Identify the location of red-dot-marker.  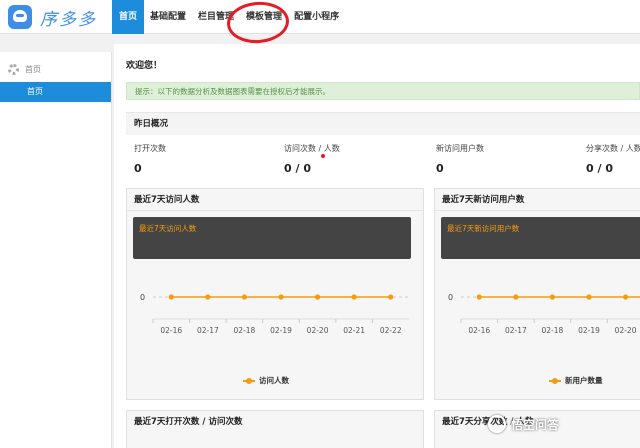
(323, 156).